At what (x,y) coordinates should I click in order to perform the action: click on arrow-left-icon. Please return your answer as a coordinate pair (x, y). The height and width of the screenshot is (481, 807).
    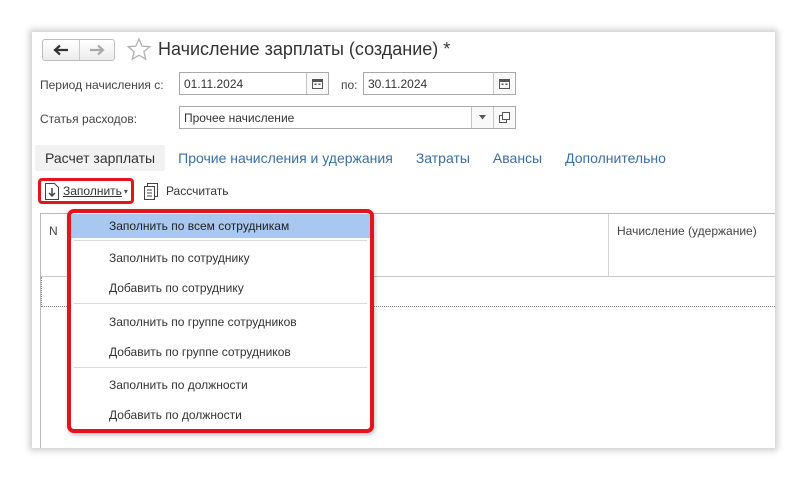
    Looking at the image, I should click on (60, 50).